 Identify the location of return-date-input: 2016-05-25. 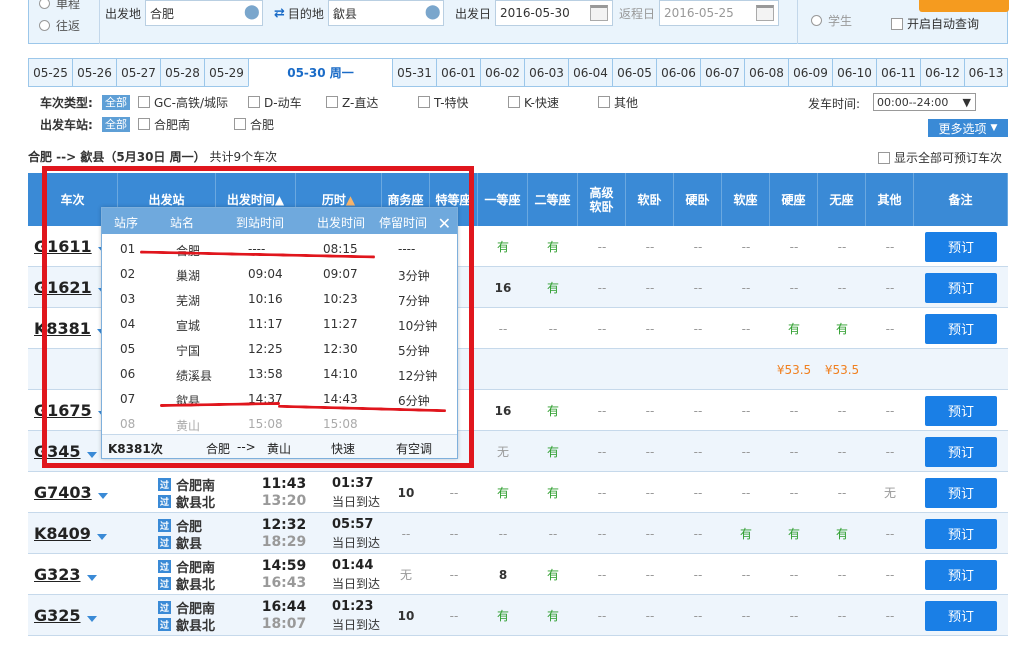
(719, 13).